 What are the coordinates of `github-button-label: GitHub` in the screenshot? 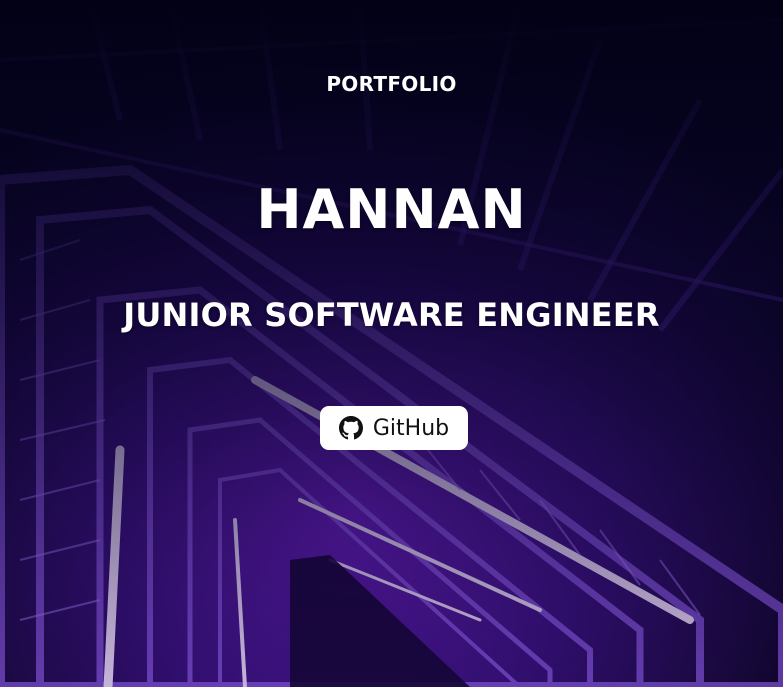 It's located at (411, 428).